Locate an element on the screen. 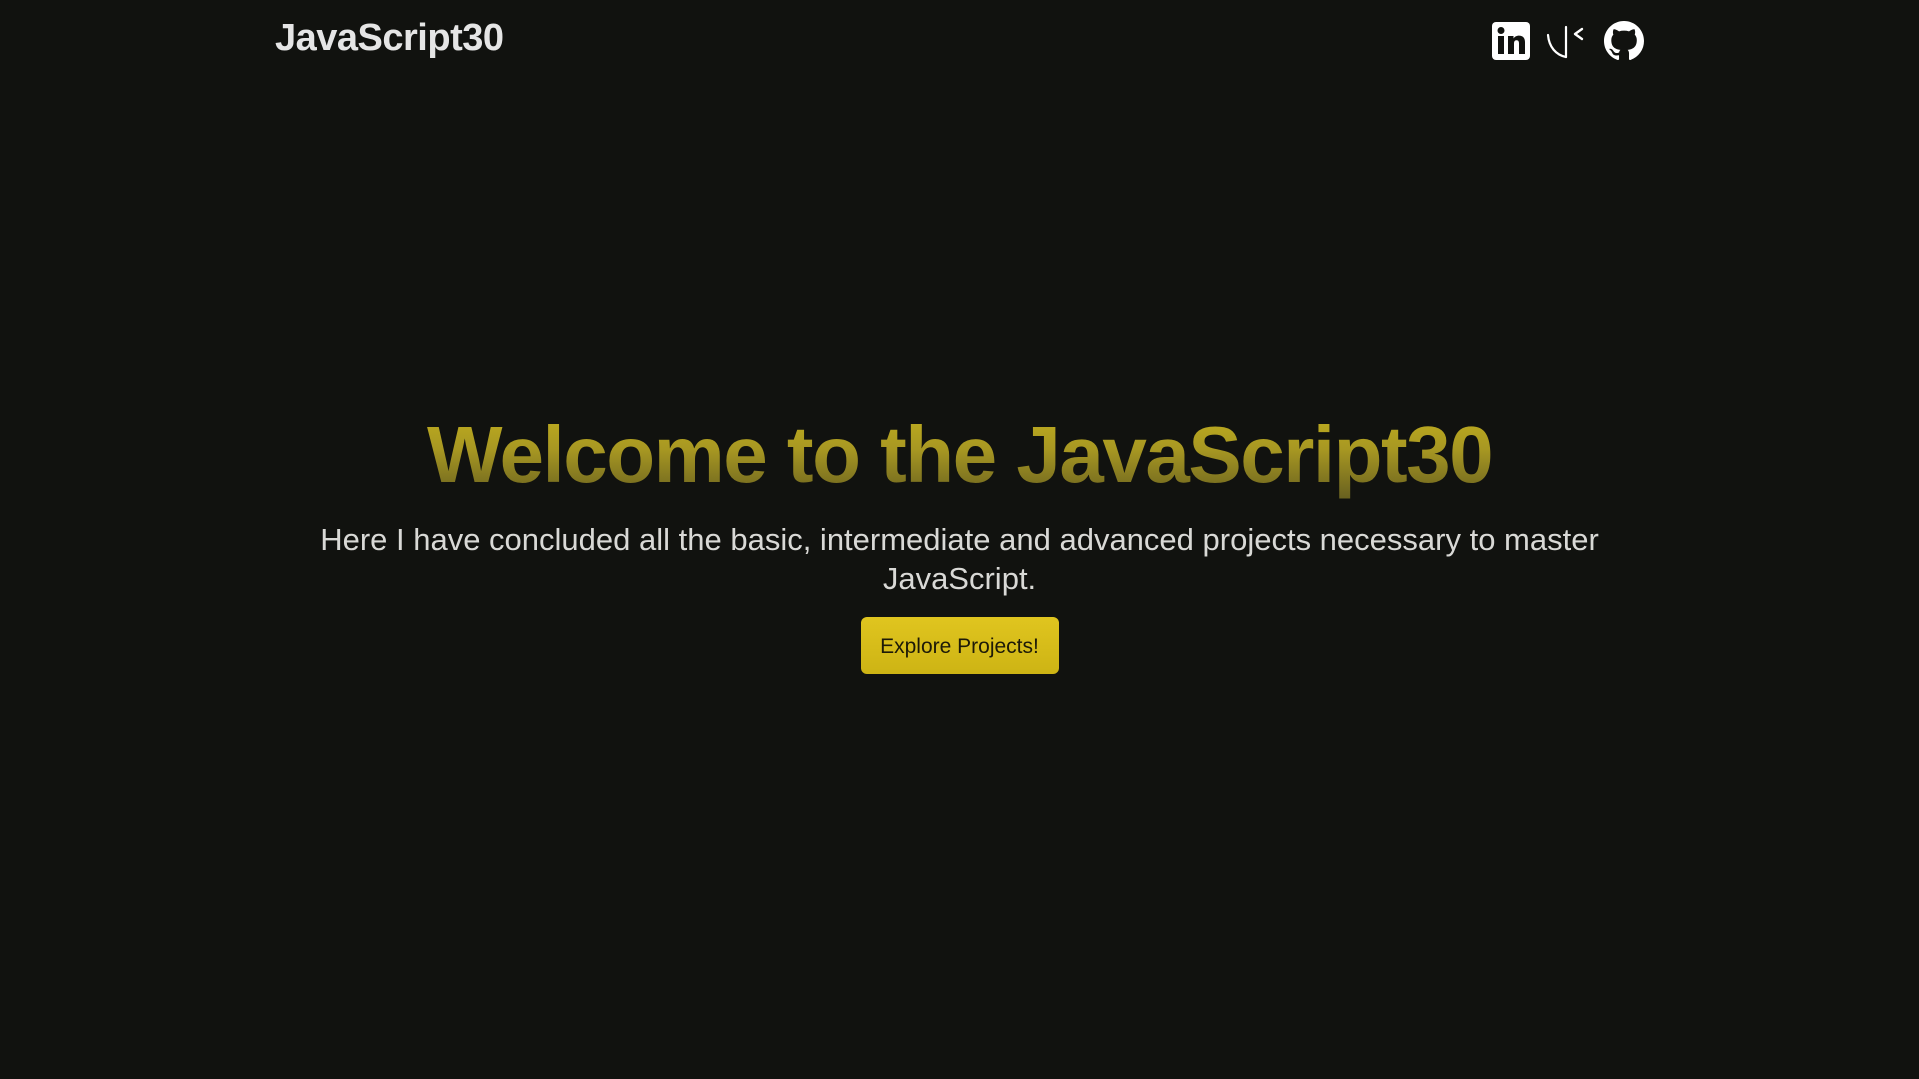 The image size is (1919, 1079). github-icon is located at coordinates (1624, 41).